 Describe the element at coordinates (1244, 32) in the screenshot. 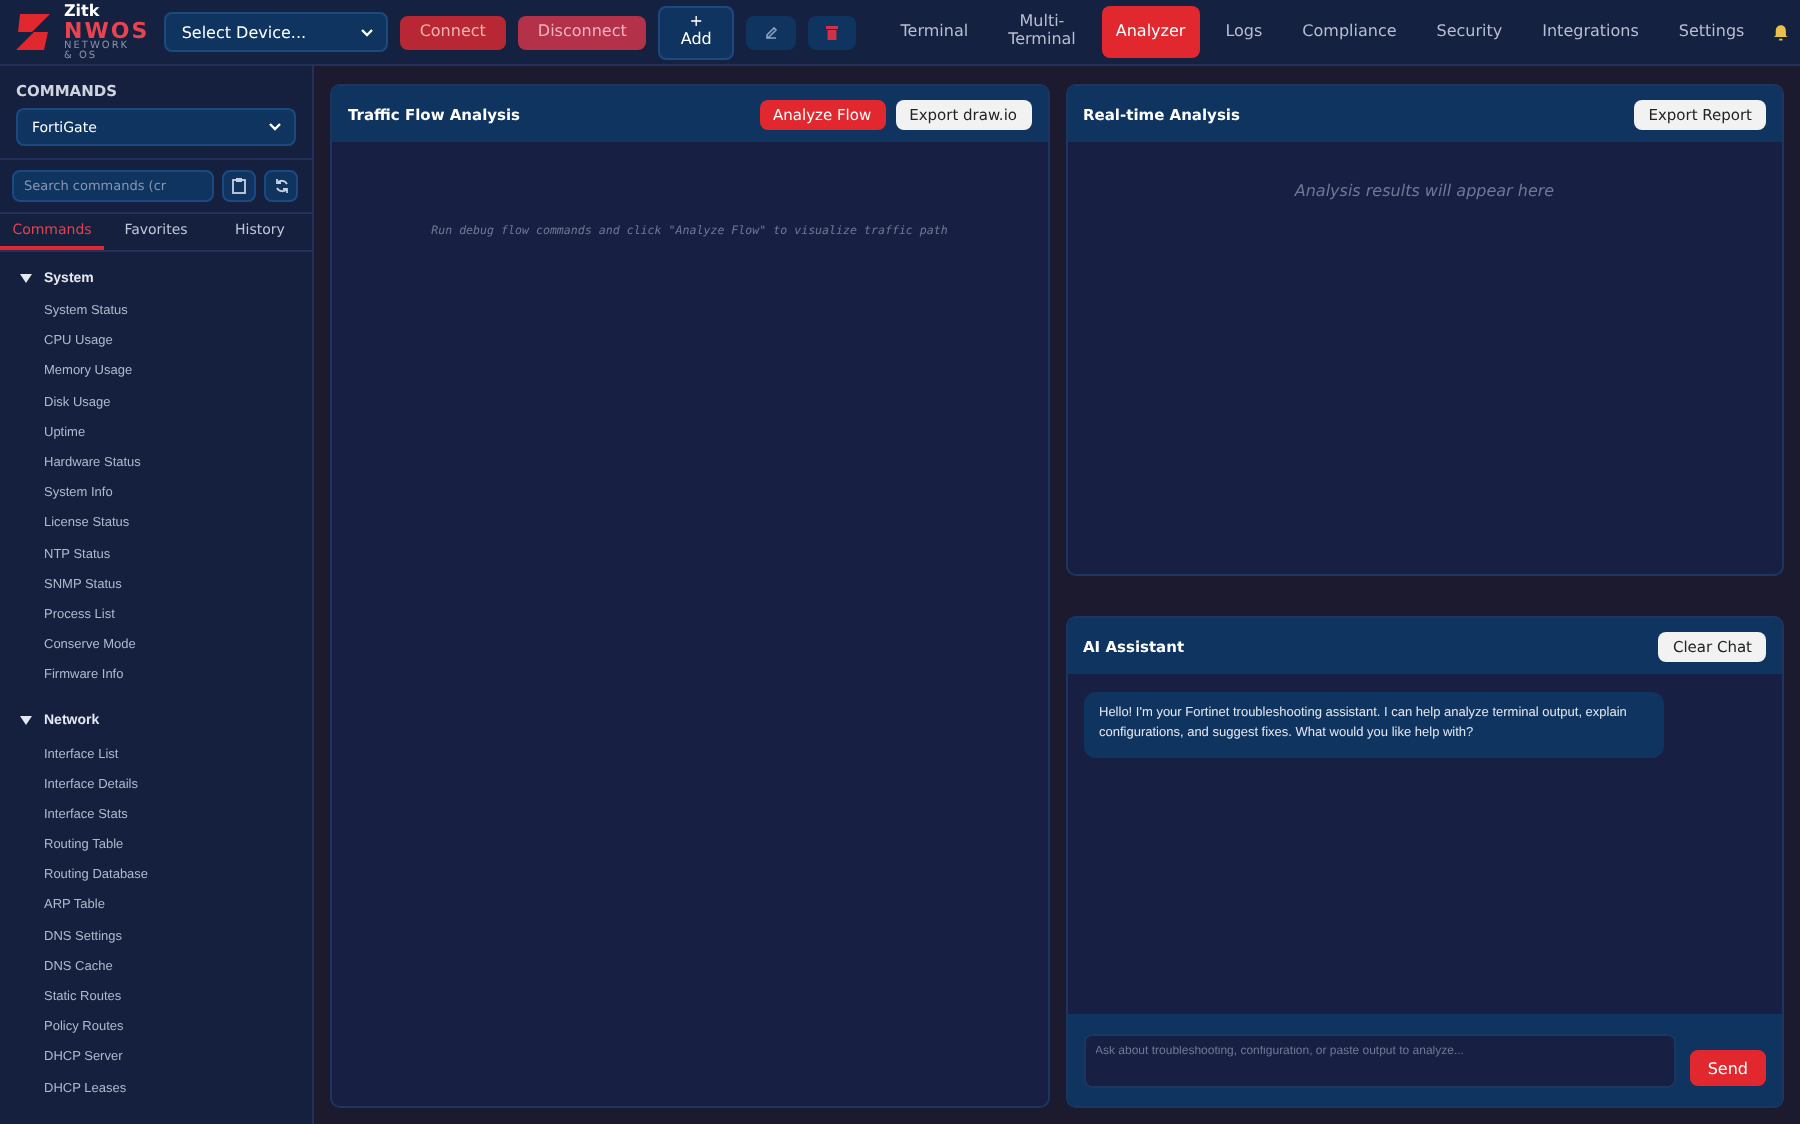

I see `nav-tab: Logs` at that location.